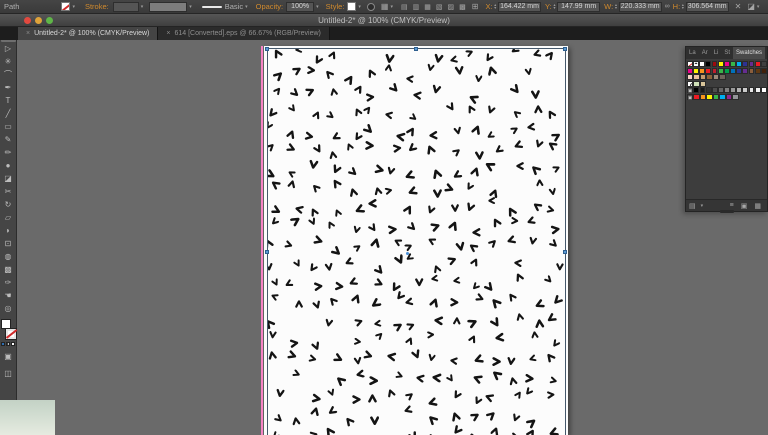  Describe the element at coordinates (8, 230) in the screenshot. I see `width-tool: ◗` at that location.